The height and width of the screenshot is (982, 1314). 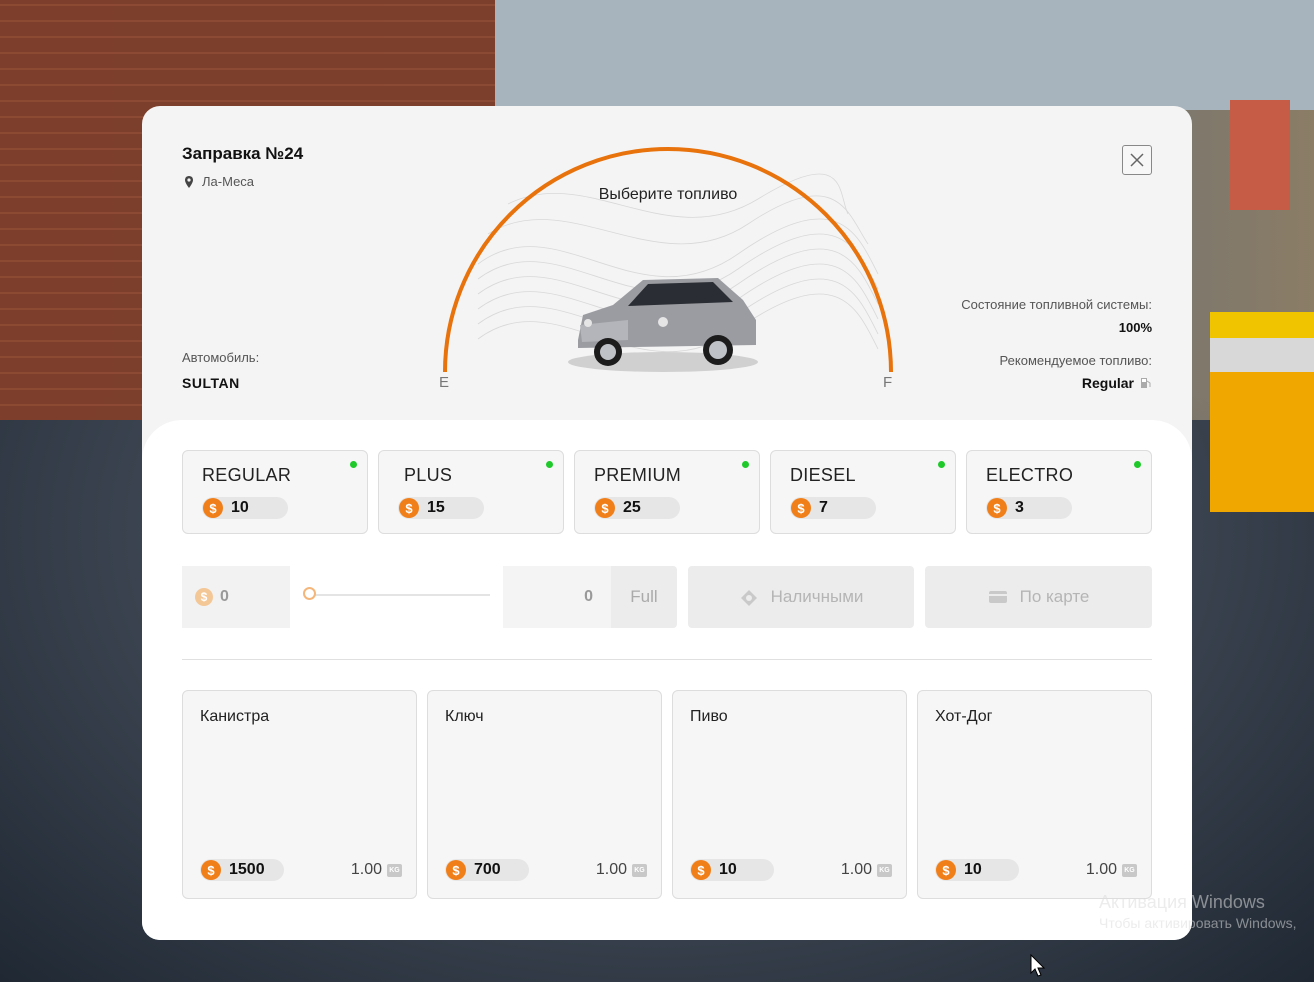 What do you see at coordinates (748, 598) in the screenshot?
I see `cash-icon` at bounding box center [748, 598].